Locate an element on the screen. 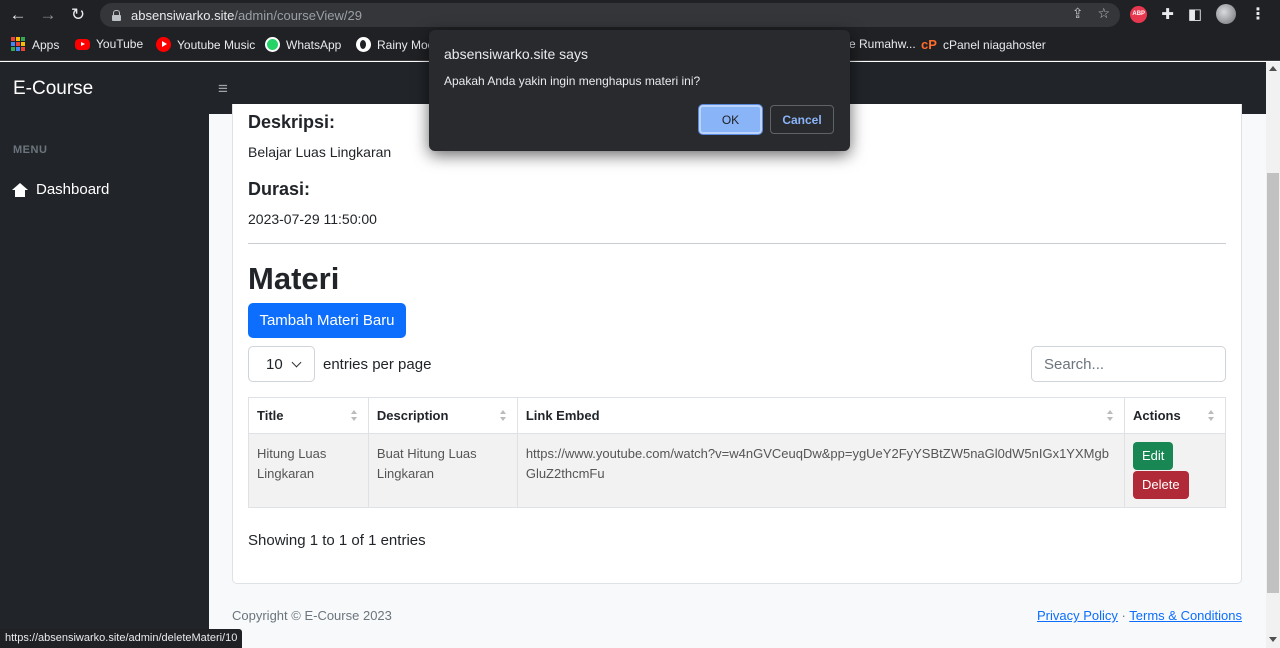  privacy-policy-link: Privacy Policy is located at coordinates (1077, 615).